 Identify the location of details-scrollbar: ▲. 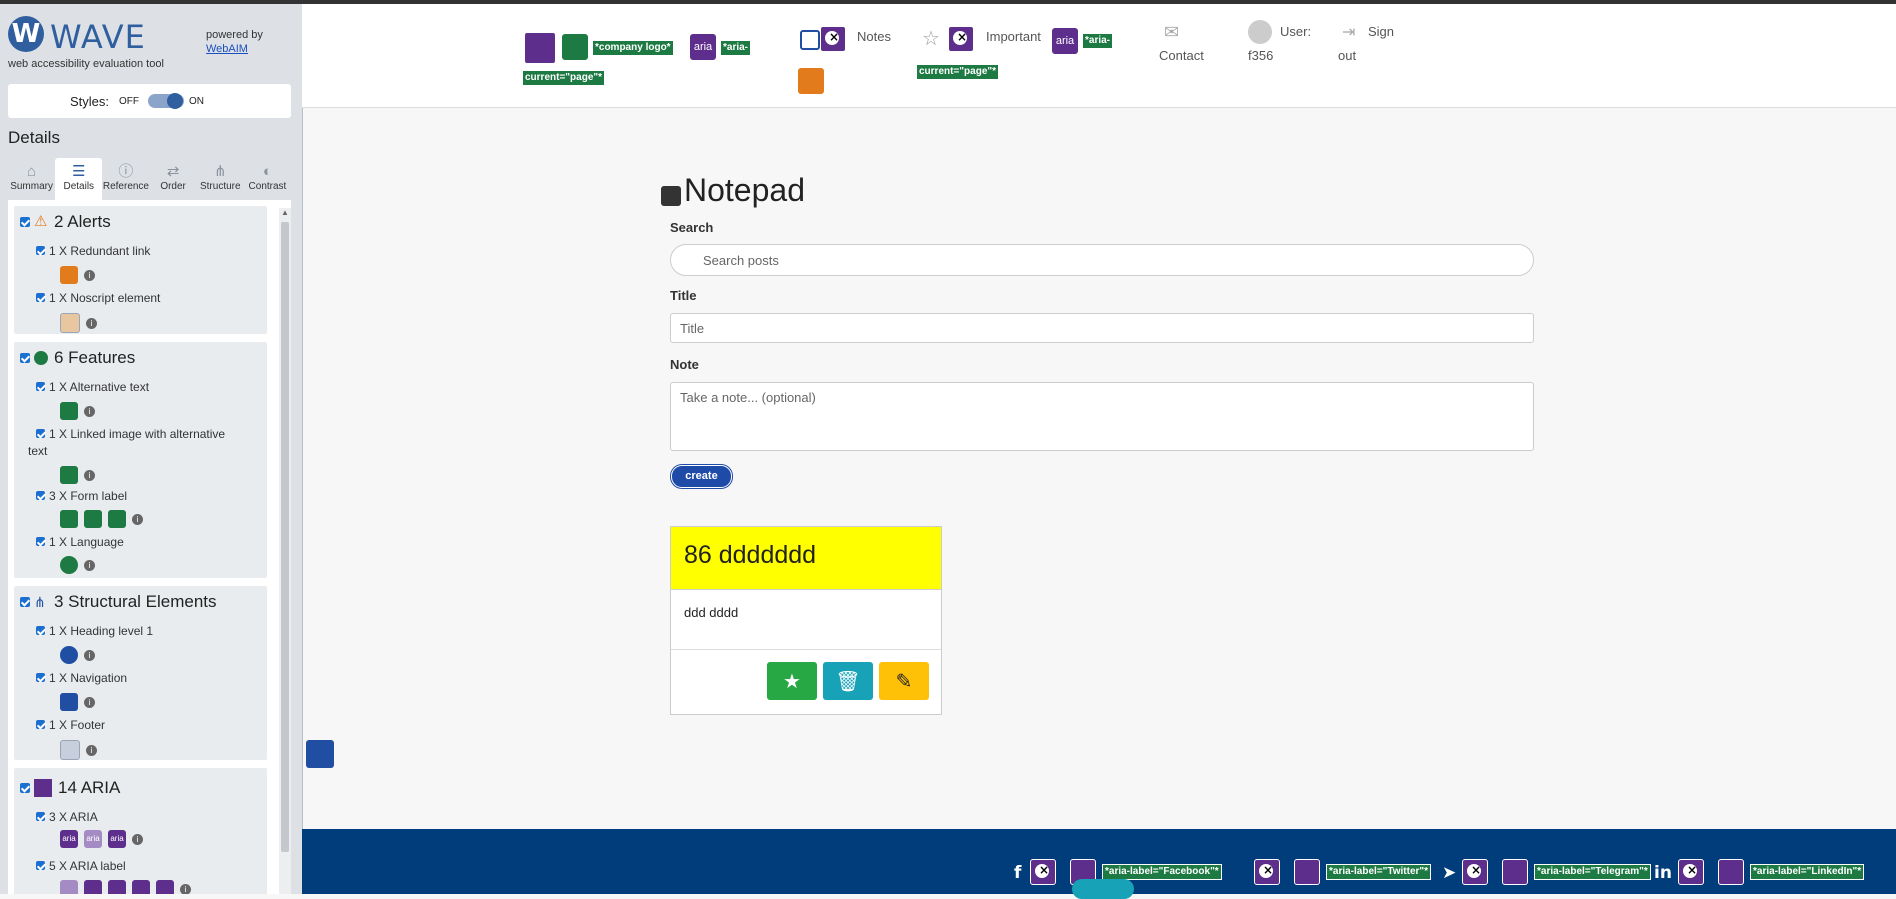
(285, 551).